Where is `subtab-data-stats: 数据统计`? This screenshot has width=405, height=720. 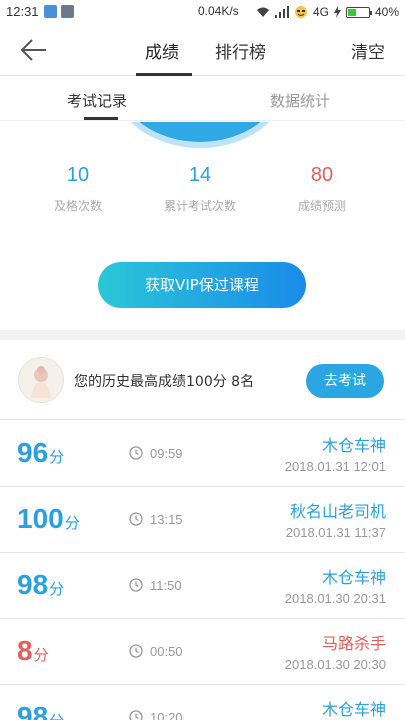 subtab-data-stats: 数据统计 is located at coordinates (300, 100).